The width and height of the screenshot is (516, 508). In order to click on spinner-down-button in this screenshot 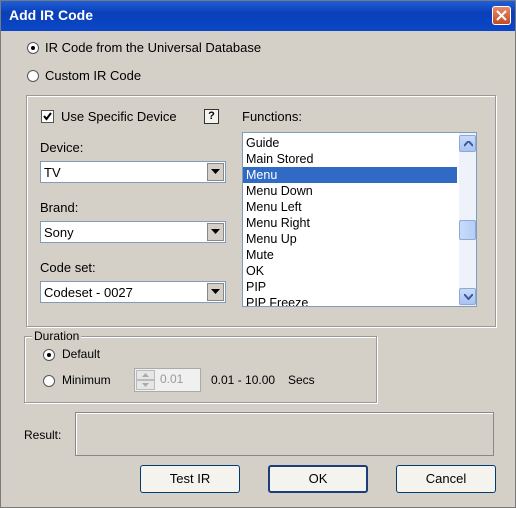, I will do `click(145, 385)`.